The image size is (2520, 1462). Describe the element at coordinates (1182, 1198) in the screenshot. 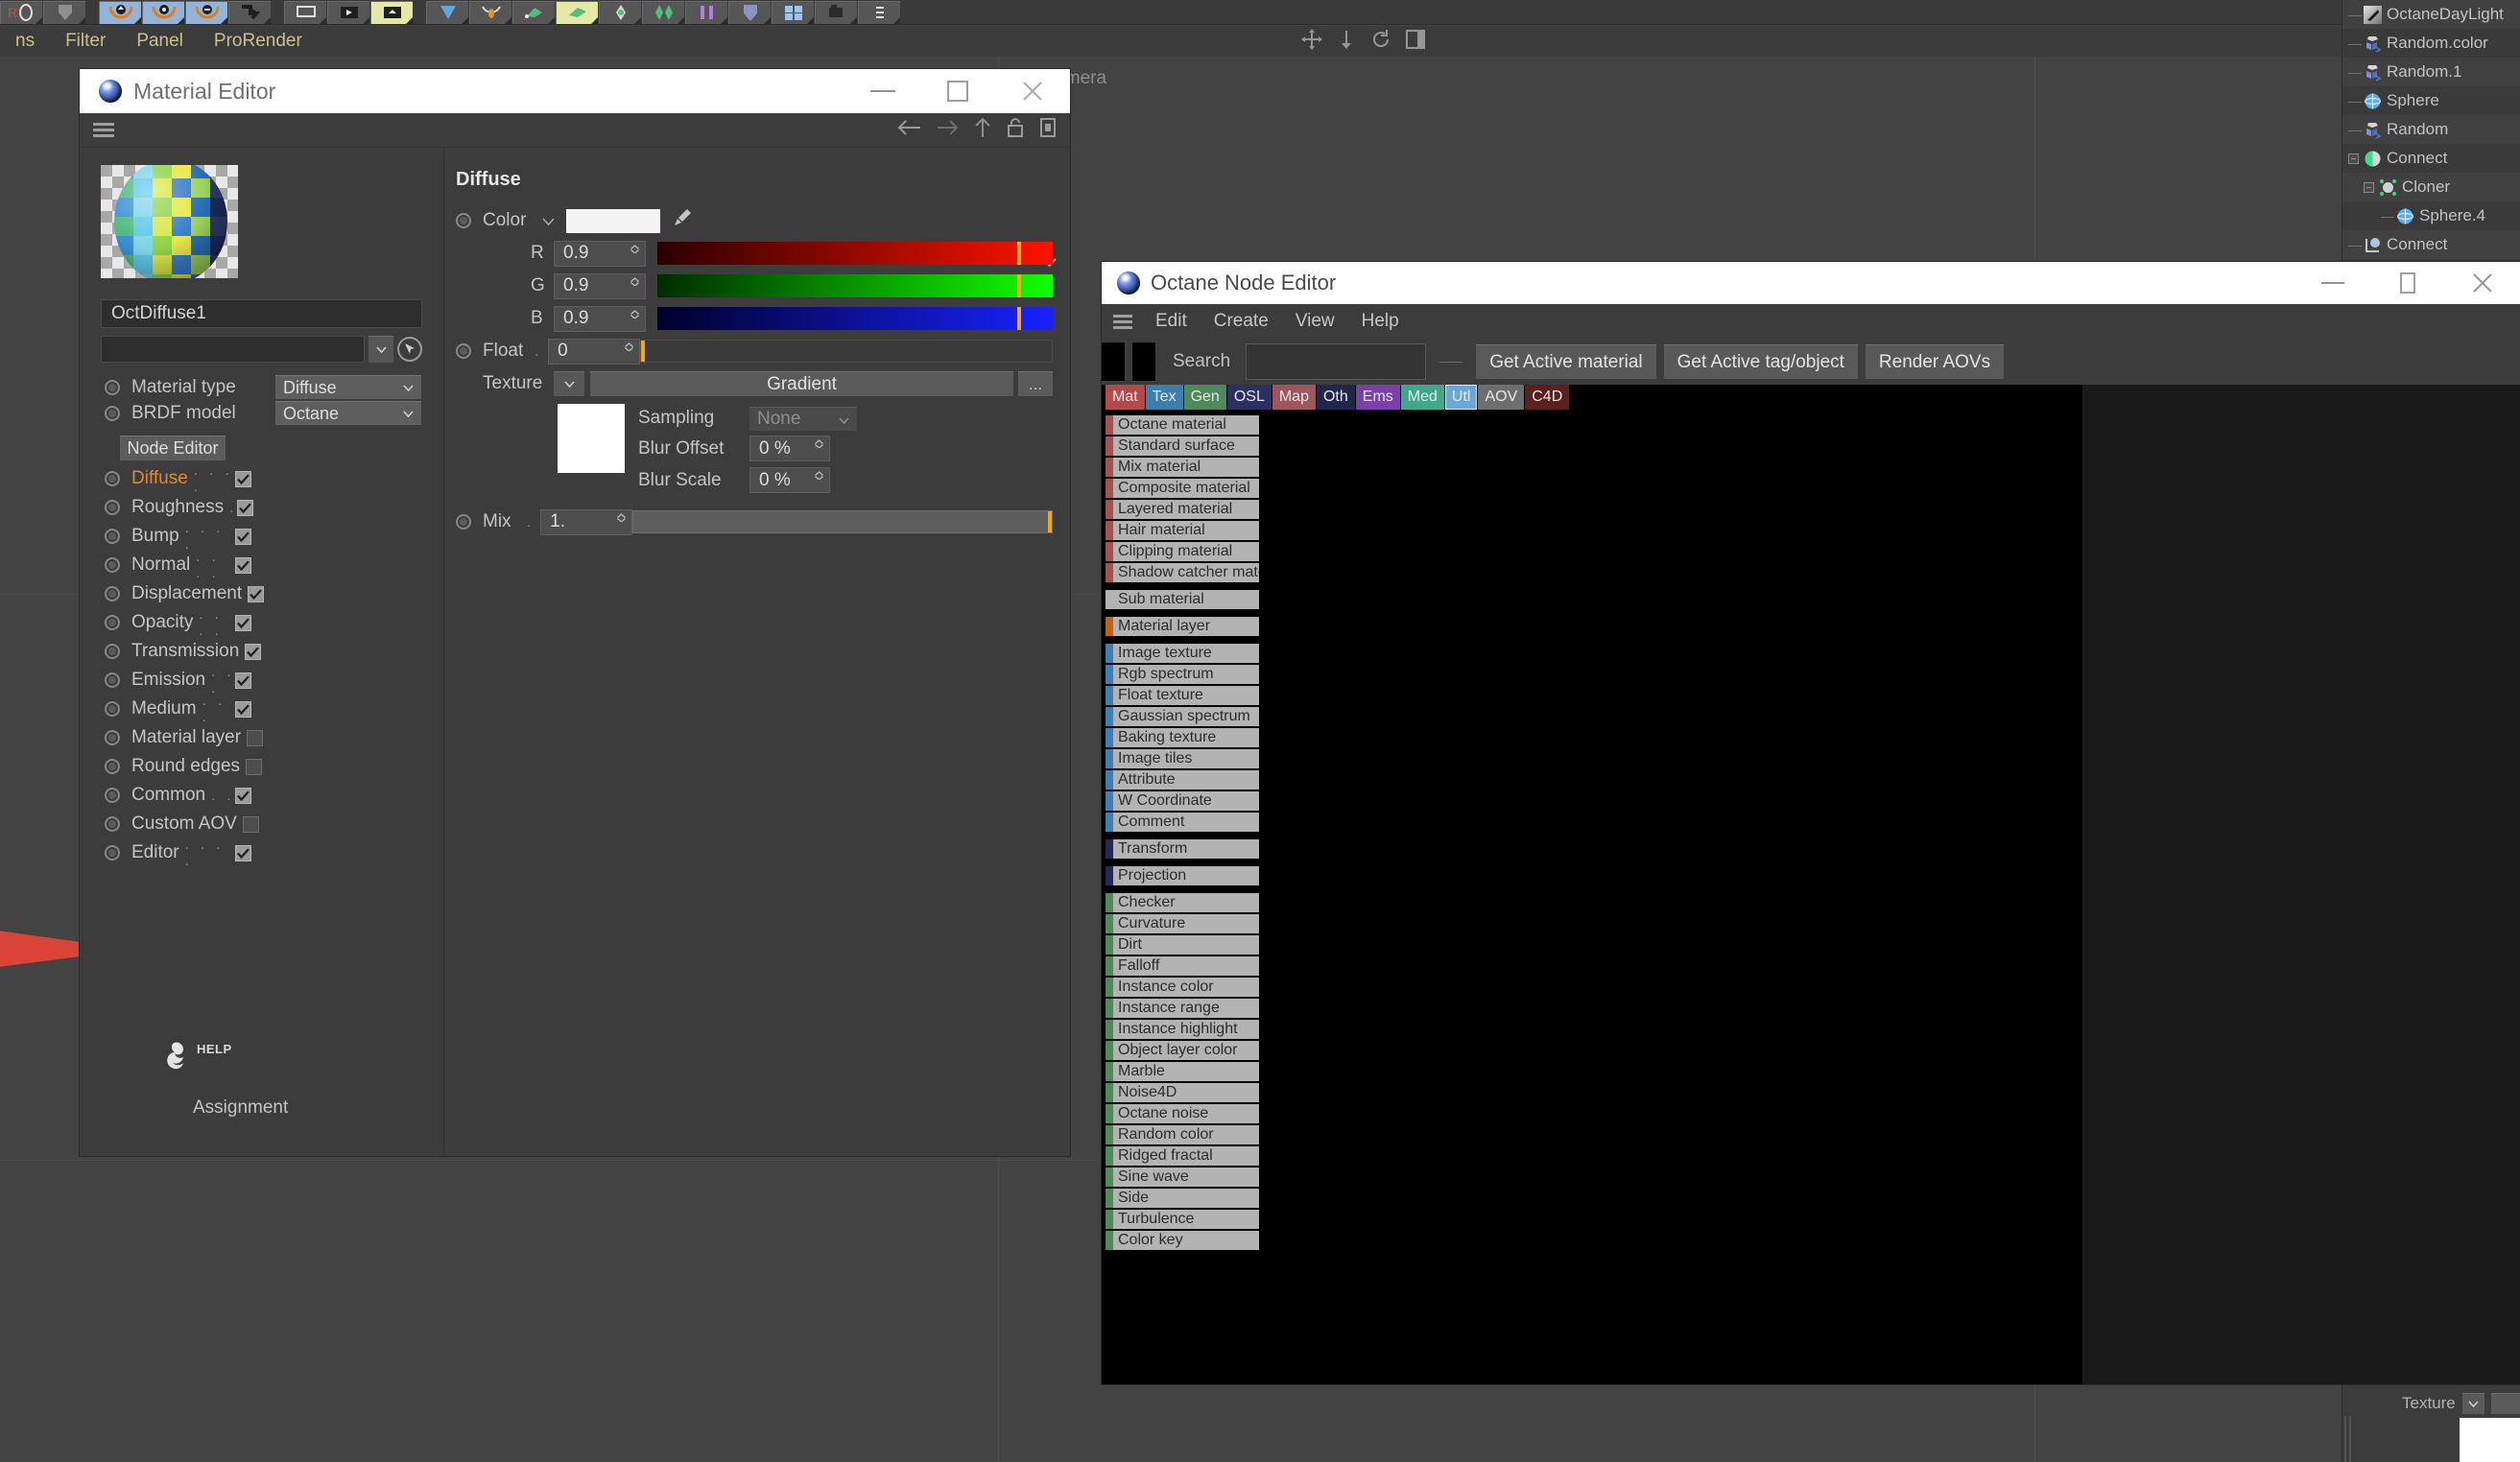

I see `node-palette-item: Side` at that location.